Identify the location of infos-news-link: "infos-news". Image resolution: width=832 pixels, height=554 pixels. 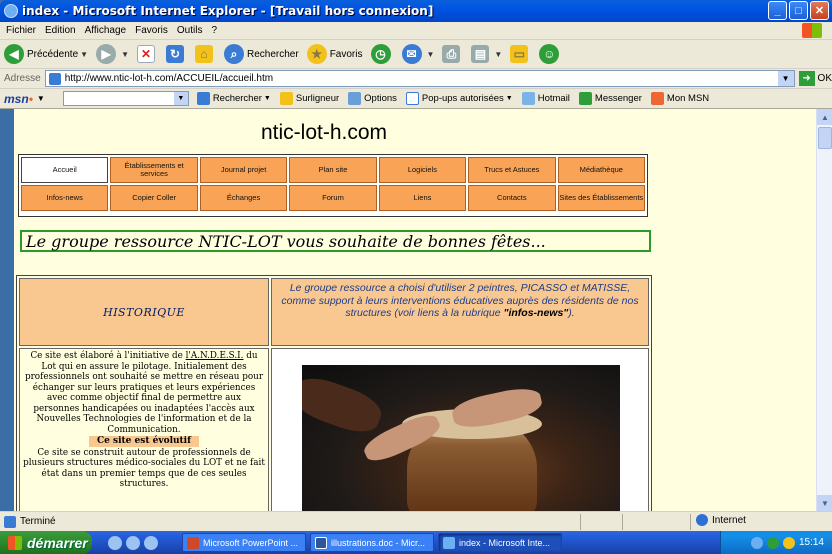
(535, 313).